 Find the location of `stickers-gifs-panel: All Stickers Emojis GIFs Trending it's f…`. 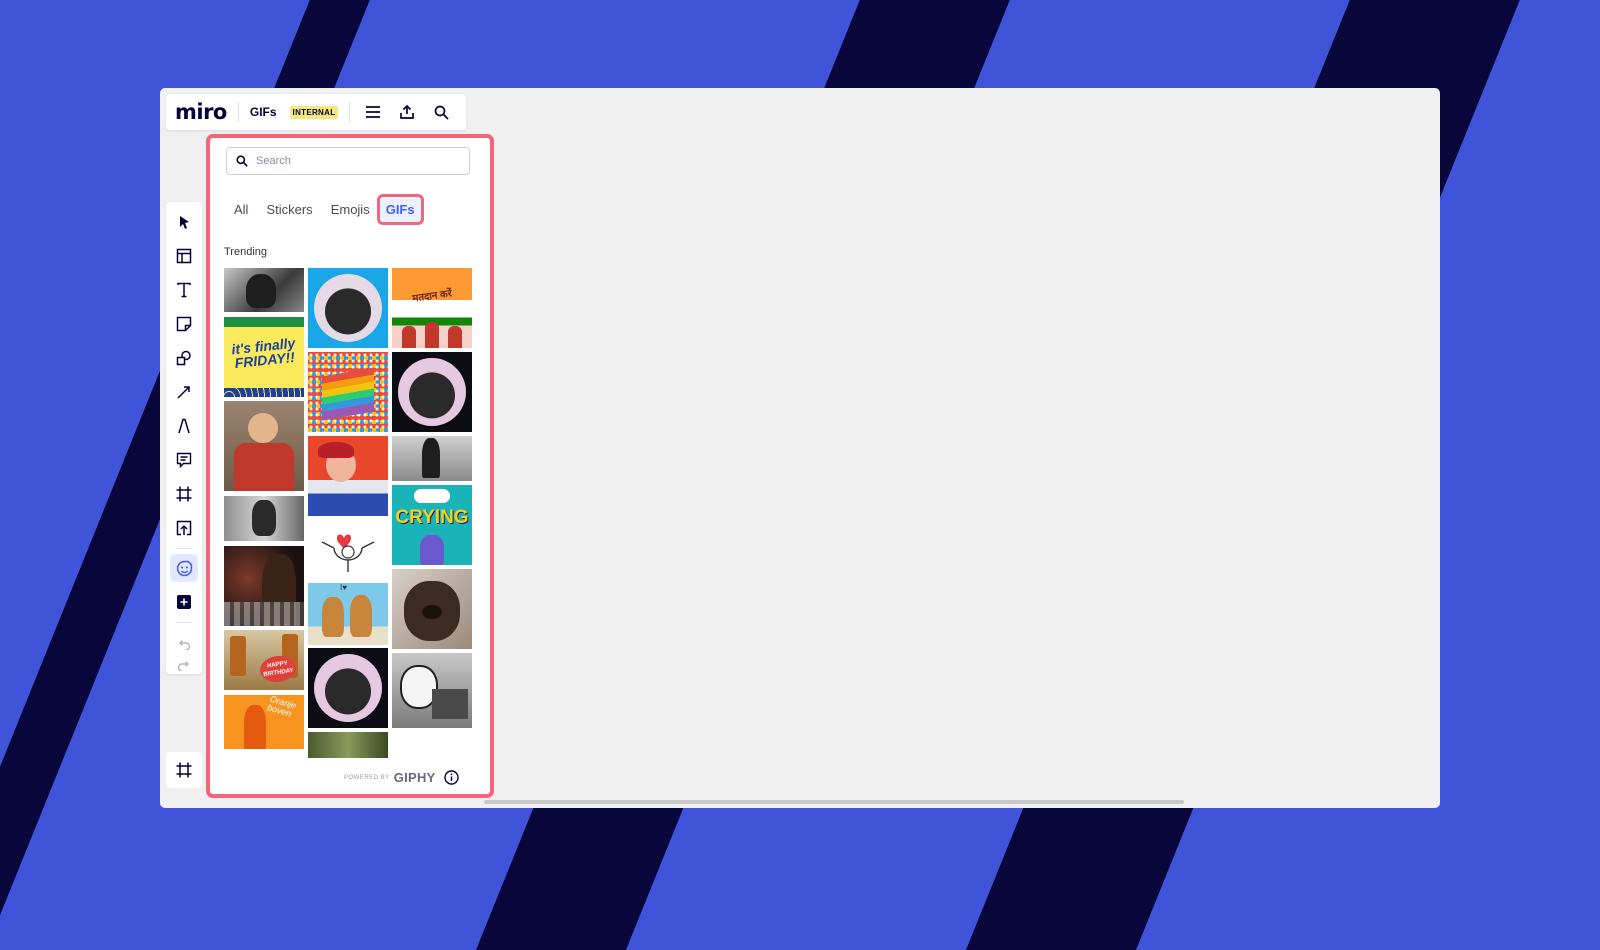

stickers-gifs-panel: All Stickers Emojis GIFs Trending it's f… is located at coordinates (350, 466).